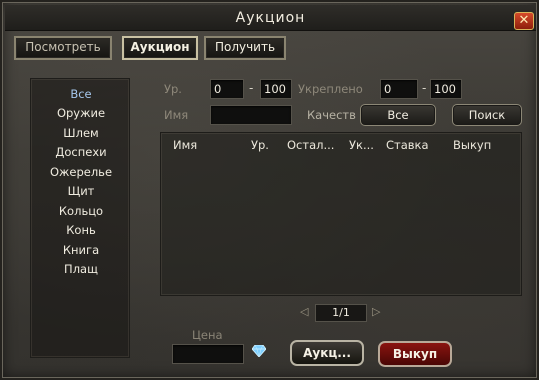 This screenshot has width=539, height=380. Describe the element at coordinates (376, 311) in the screenshot. I see `next-page-button: ▷` at that location.